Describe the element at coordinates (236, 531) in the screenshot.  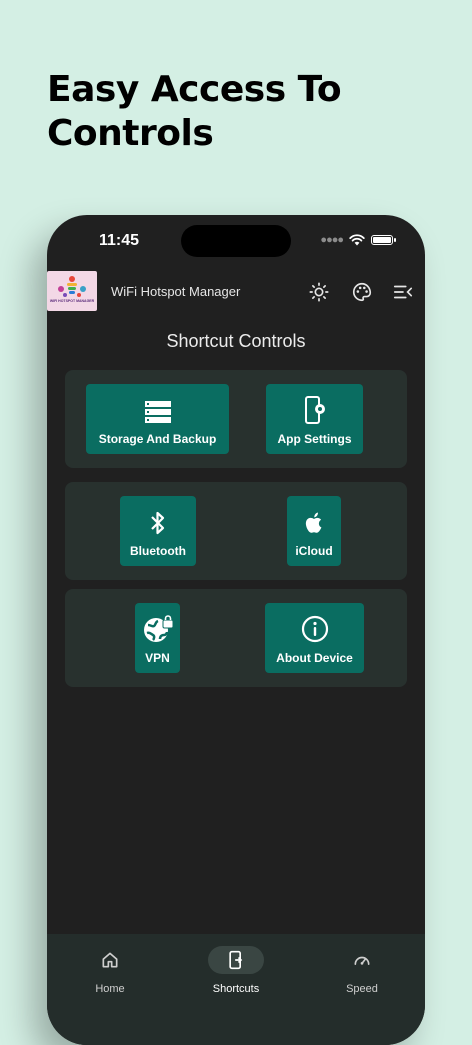
I see `shortcut-card-2: Bluetooth iCloud` at that location.